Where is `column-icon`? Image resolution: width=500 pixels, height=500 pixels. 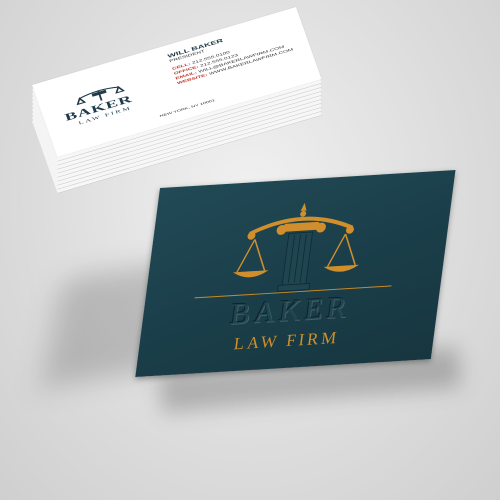
column-icon is located at coordinates (294, 261).